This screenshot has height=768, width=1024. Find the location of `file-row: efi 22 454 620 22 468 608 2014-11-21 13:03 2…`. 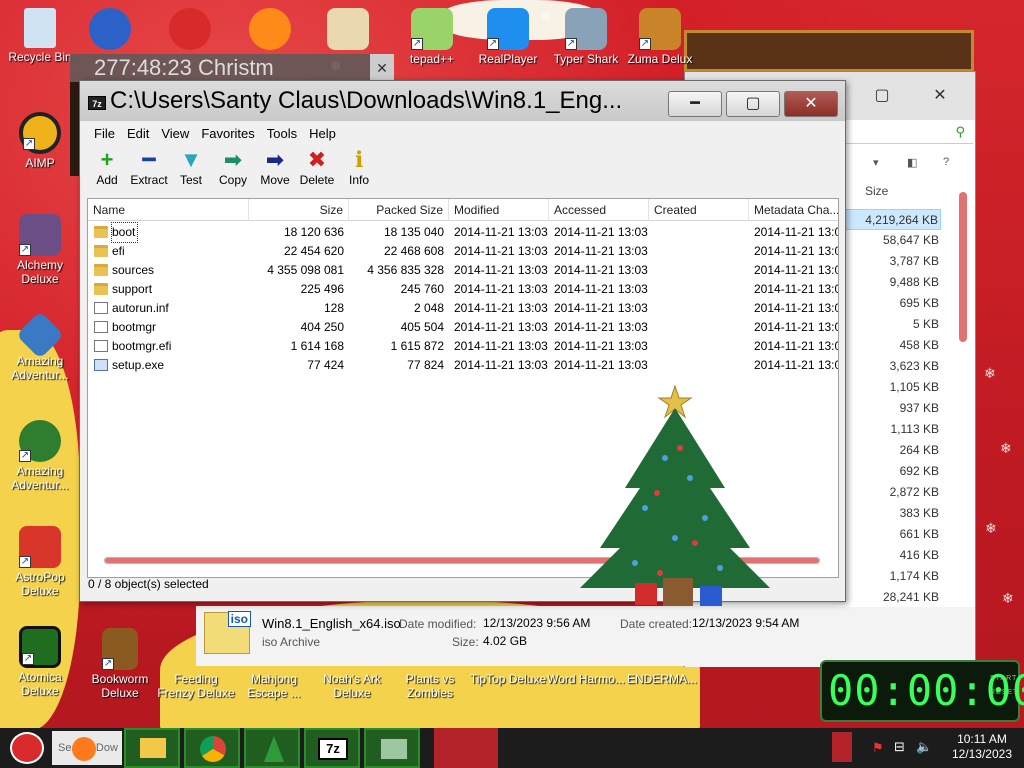

file-row: efi 22 454 620 22 468 608 2014-11-21 13:03 2… is located at coordinates (463, 251).